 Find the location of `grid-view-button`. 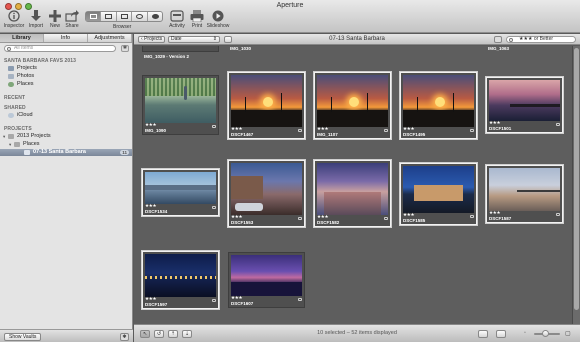

grid-view-button is located at coordinates (94, 16).